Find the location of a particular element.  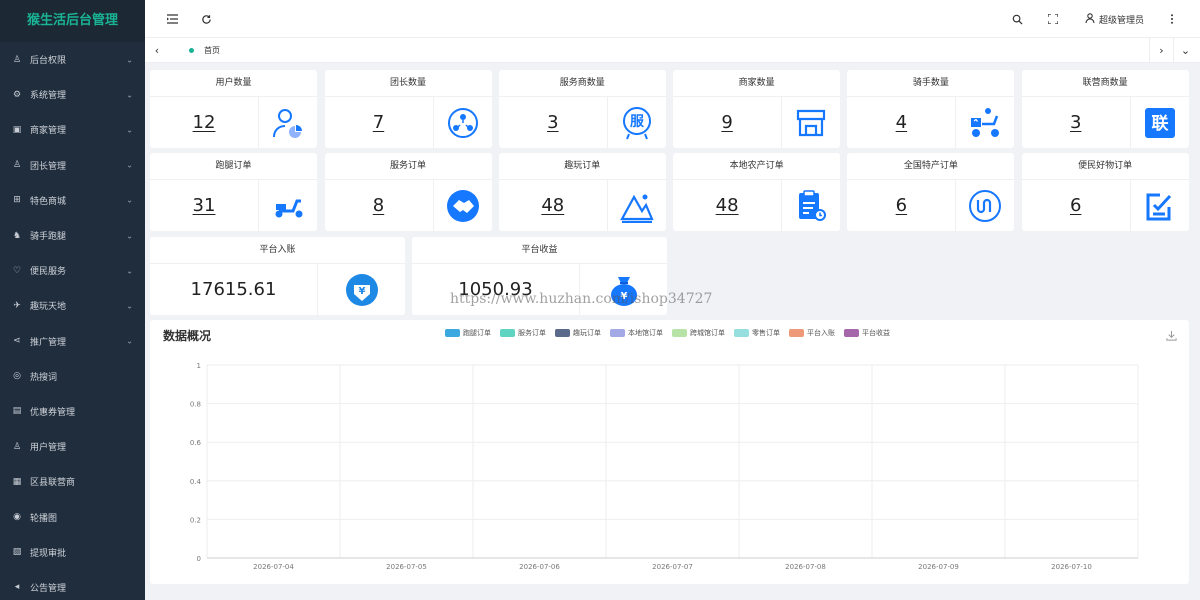

cart-icon: ⊞ is located at coordinates (17, 200).